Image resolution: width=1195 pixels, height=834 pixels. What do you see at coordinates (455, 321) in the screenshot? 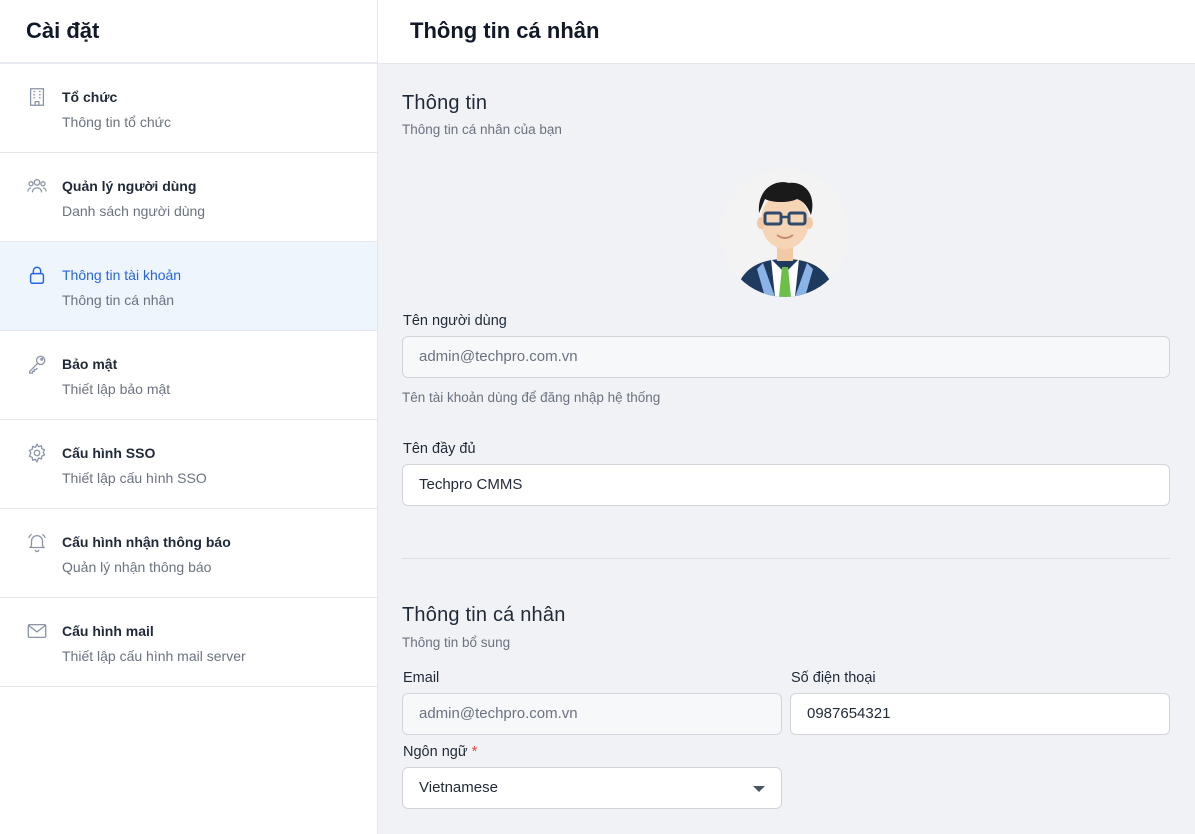
I see `username-label: Tên người dùng` at bounding box center [455, 321].